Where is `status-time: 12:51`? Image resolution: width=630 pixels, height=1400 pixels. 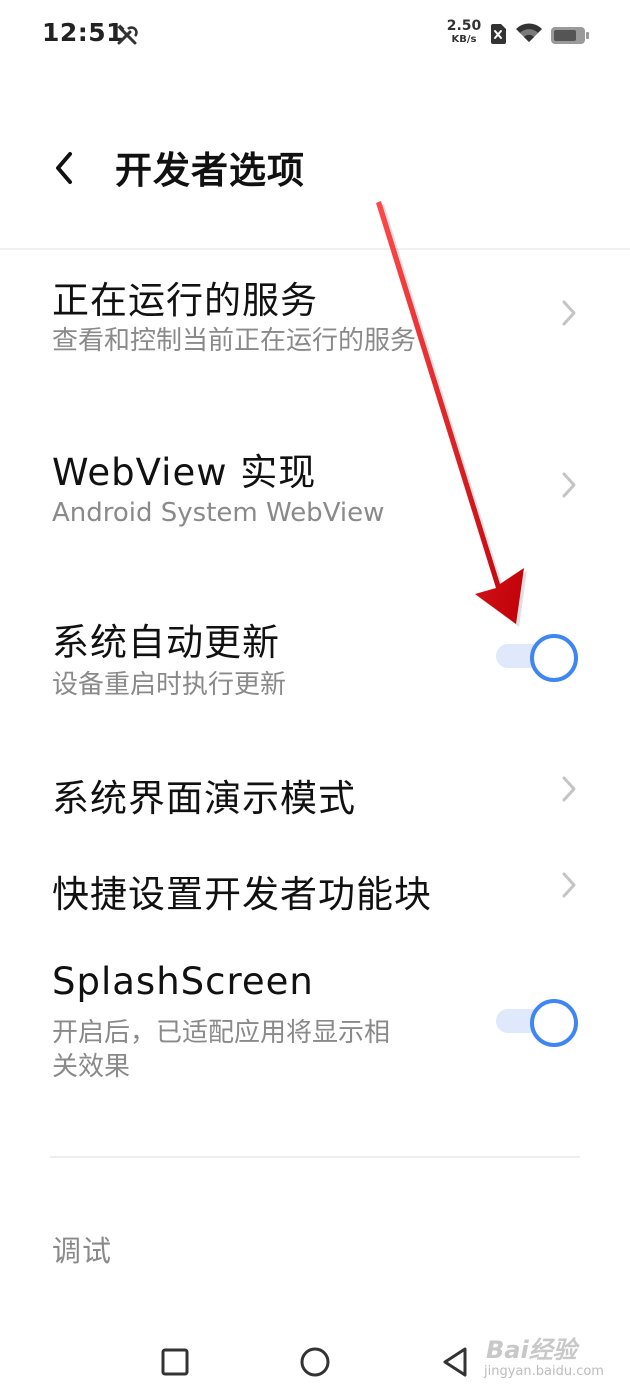 status-time: 12:51 is located at coordinates (83, 32).